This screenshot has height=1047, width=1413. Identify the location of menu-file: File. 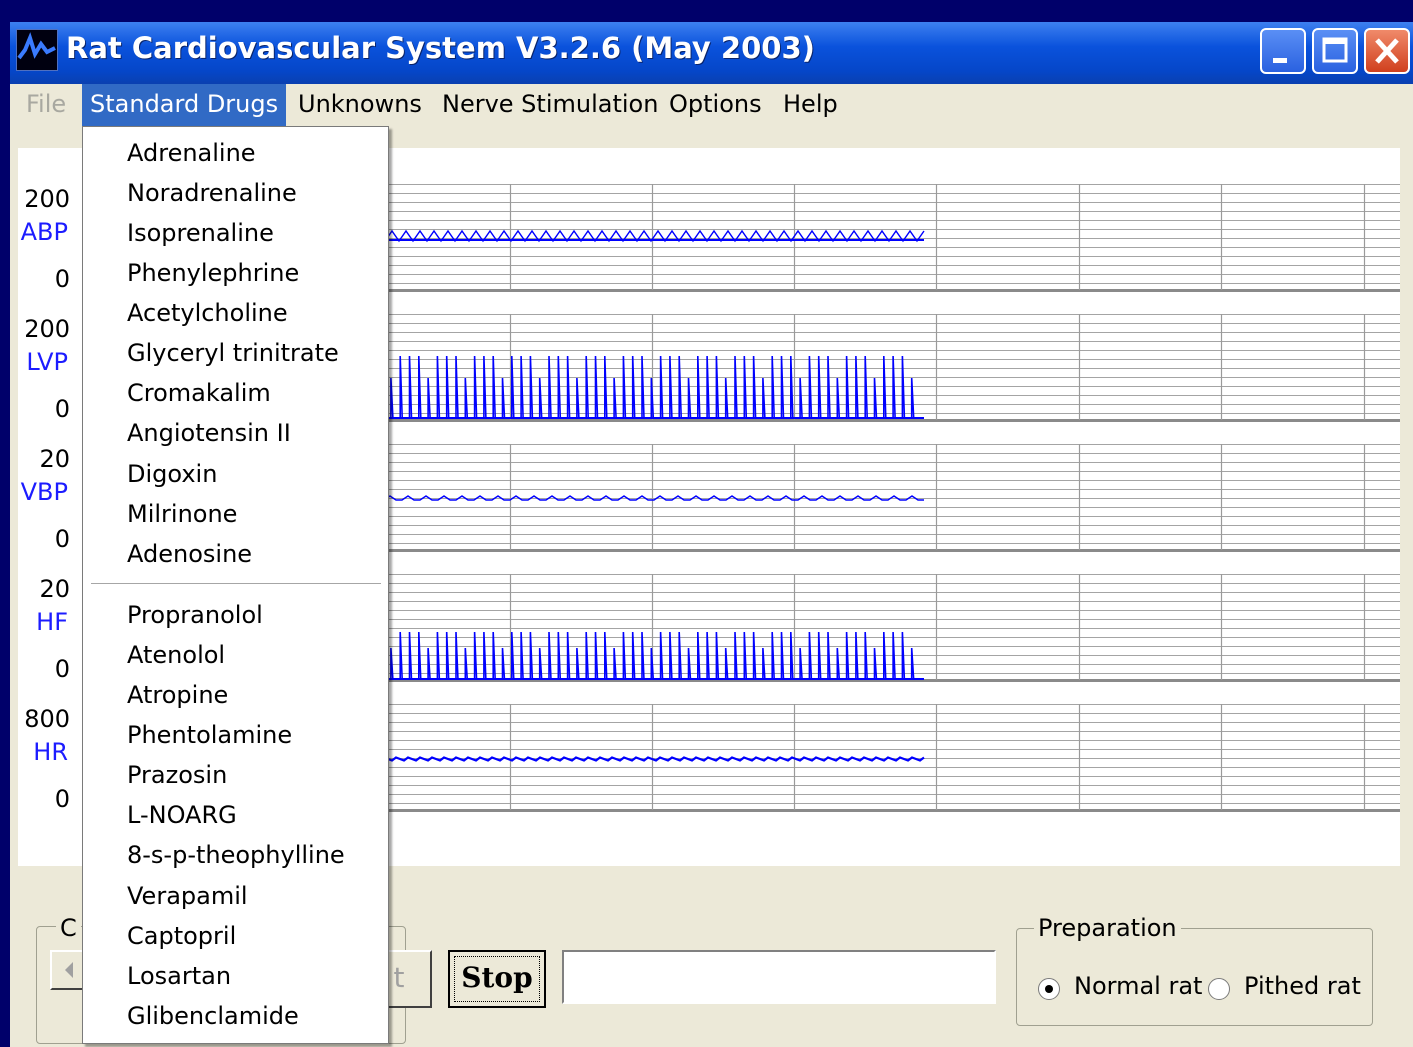
(46, 105).